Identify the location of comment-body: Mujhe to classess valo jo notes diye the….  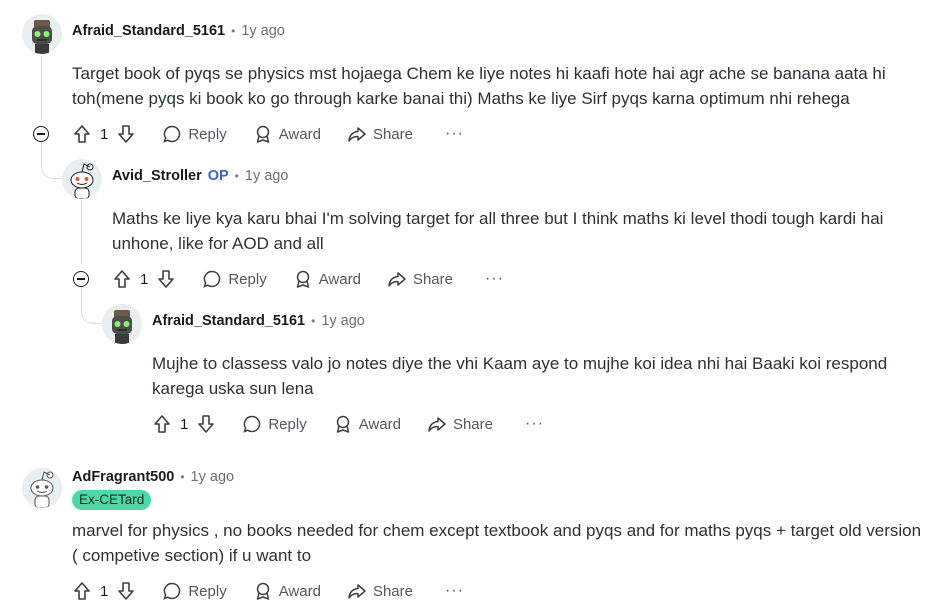
(520, 376).